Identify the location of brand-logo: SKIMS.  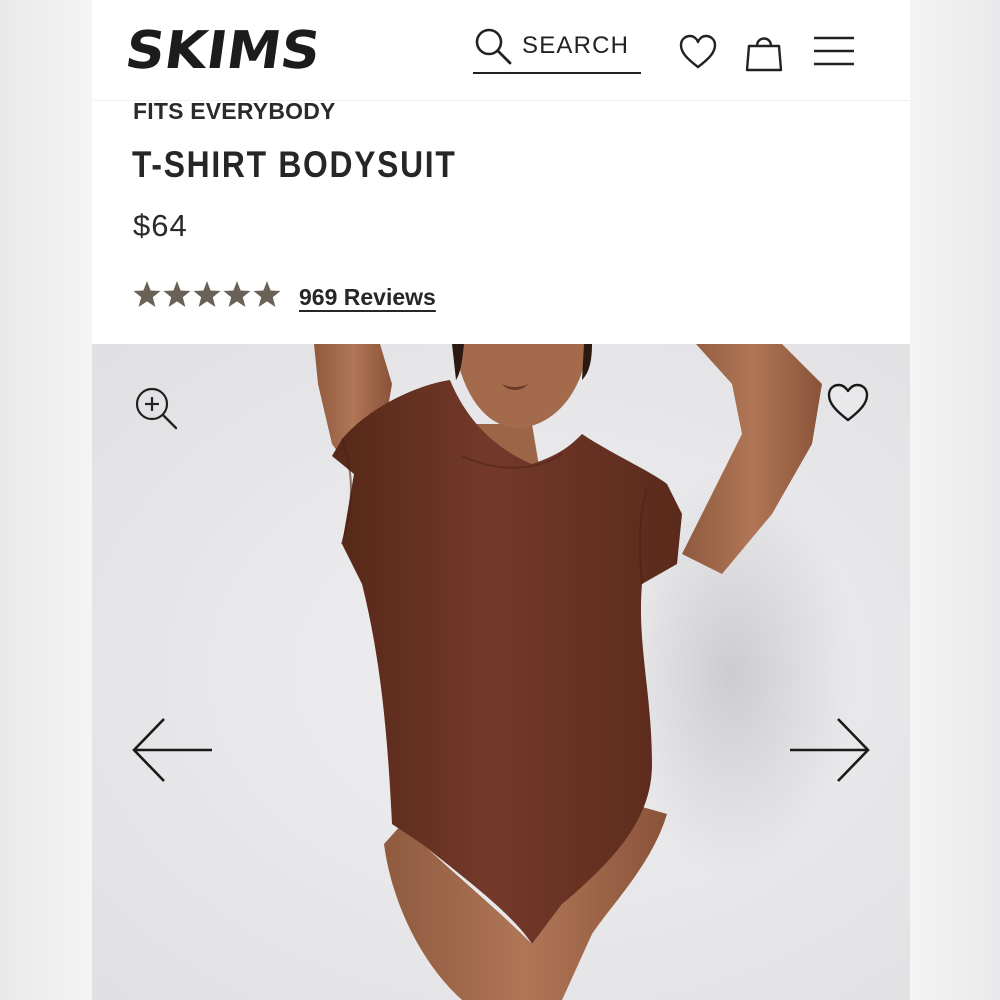
(222, 50).